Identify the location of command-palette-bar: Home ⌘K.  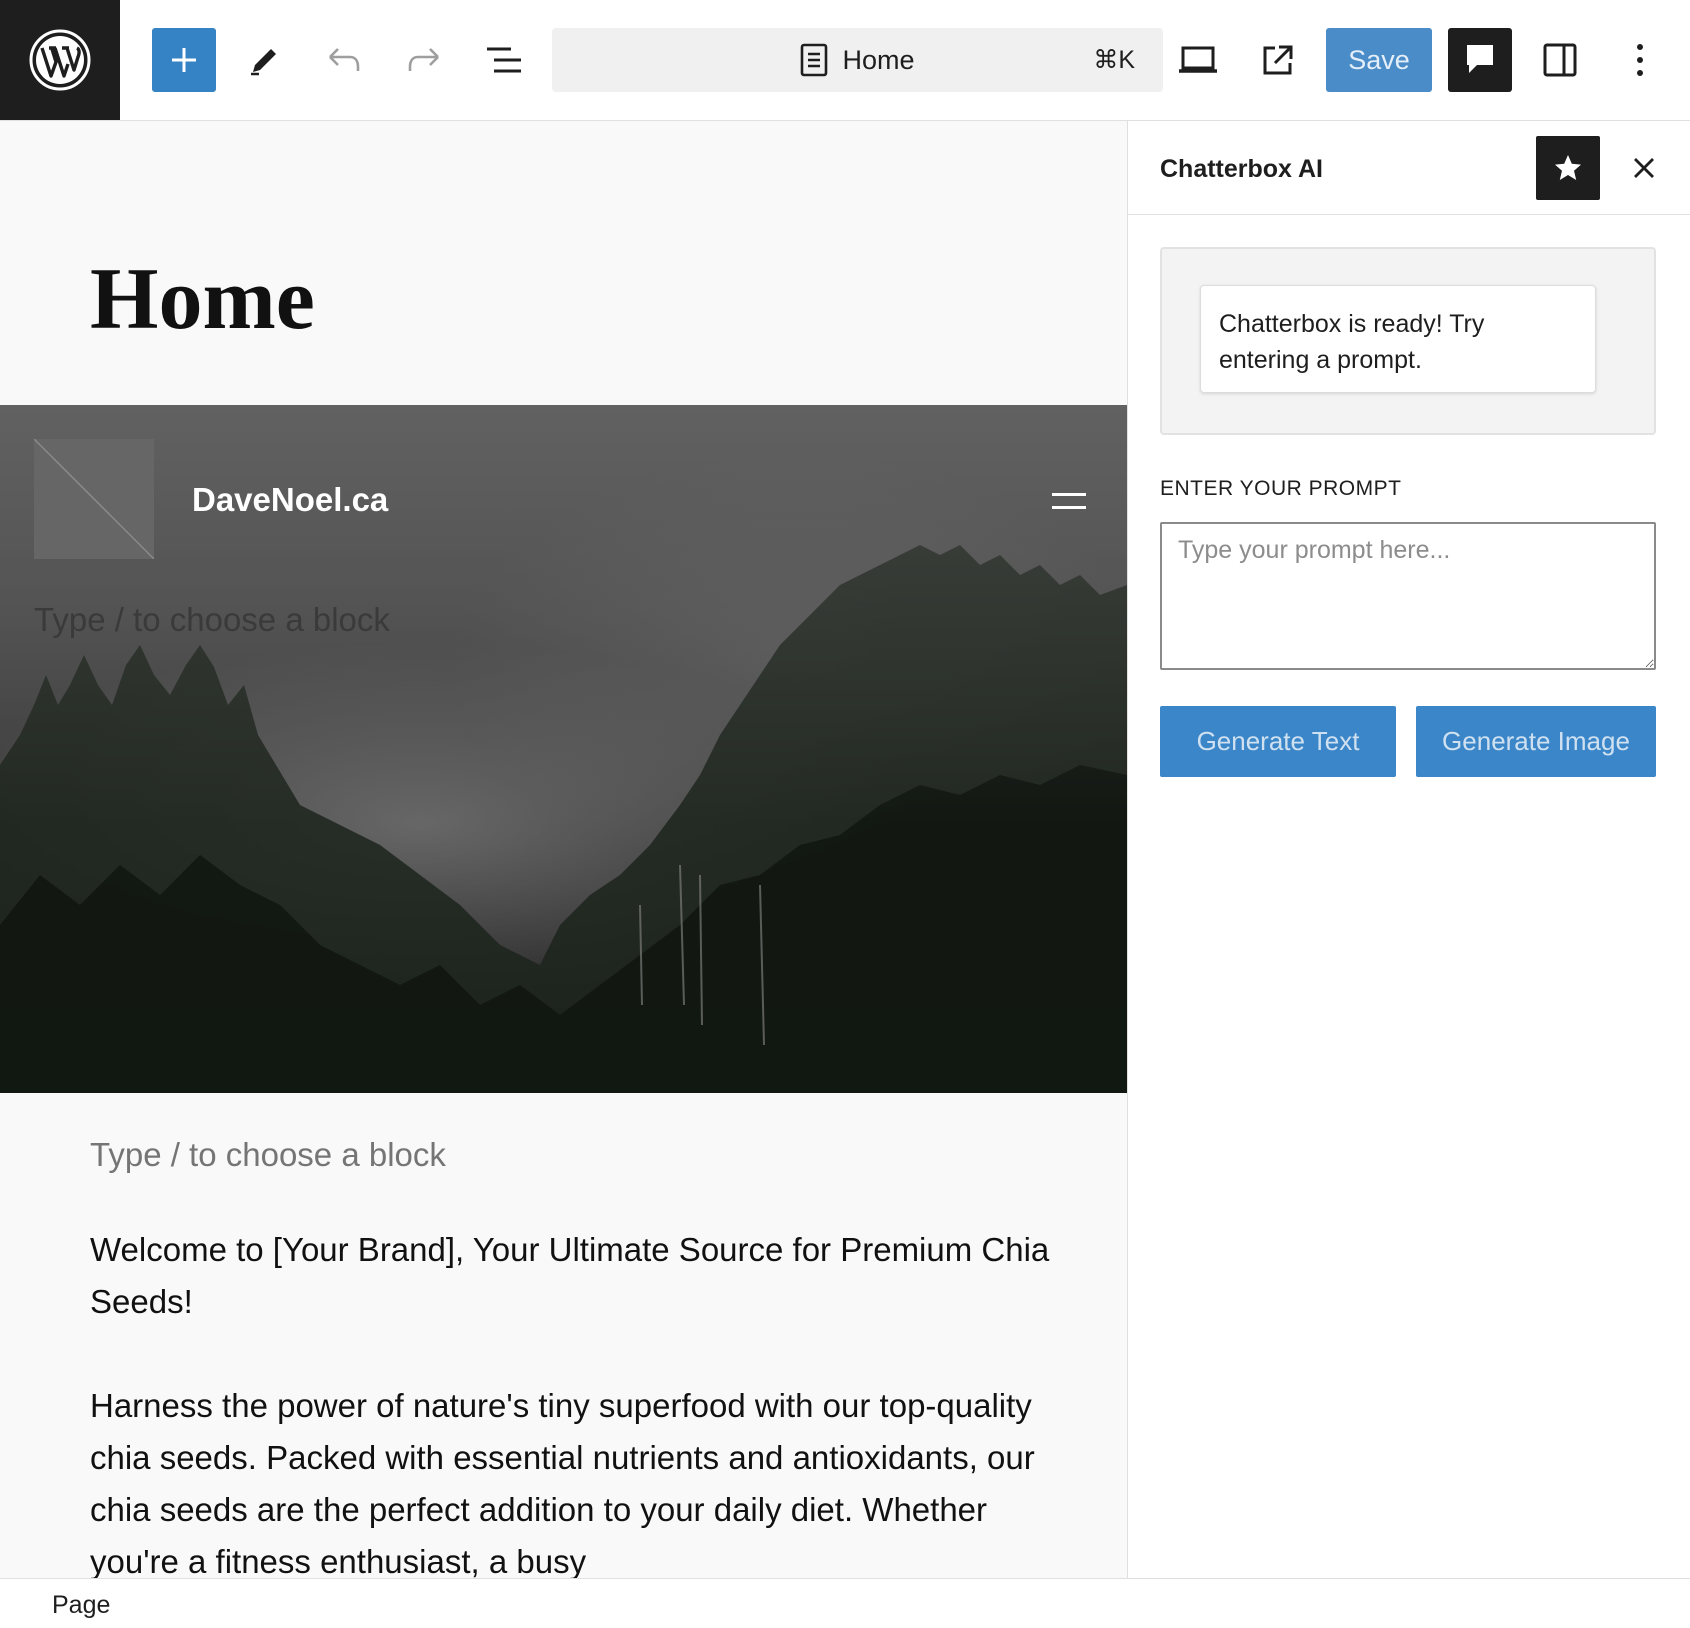
(857, 60).